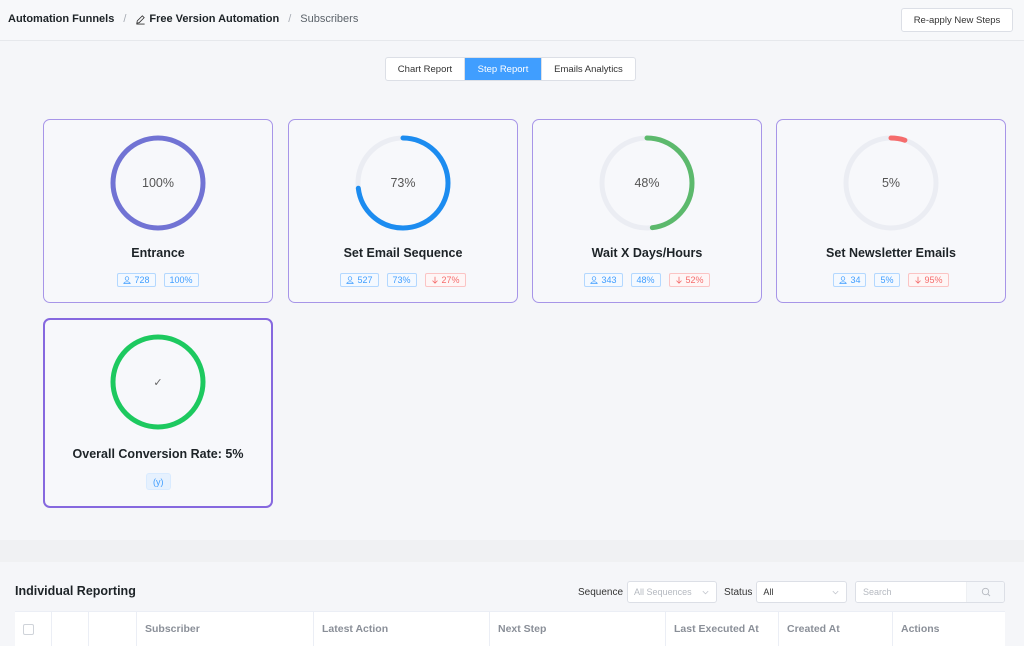  I want to click on subscriber-count-badge: 343, so click(603, 280).